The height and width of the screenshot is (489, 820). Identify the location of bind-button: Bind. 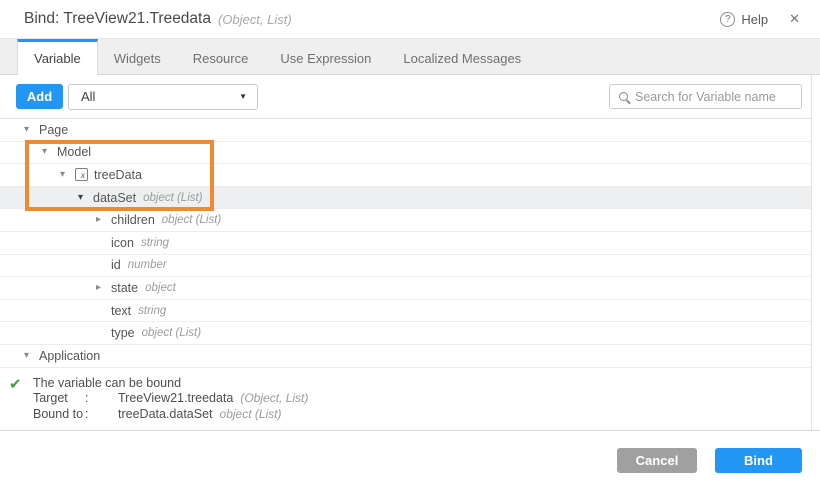
(758, 460).